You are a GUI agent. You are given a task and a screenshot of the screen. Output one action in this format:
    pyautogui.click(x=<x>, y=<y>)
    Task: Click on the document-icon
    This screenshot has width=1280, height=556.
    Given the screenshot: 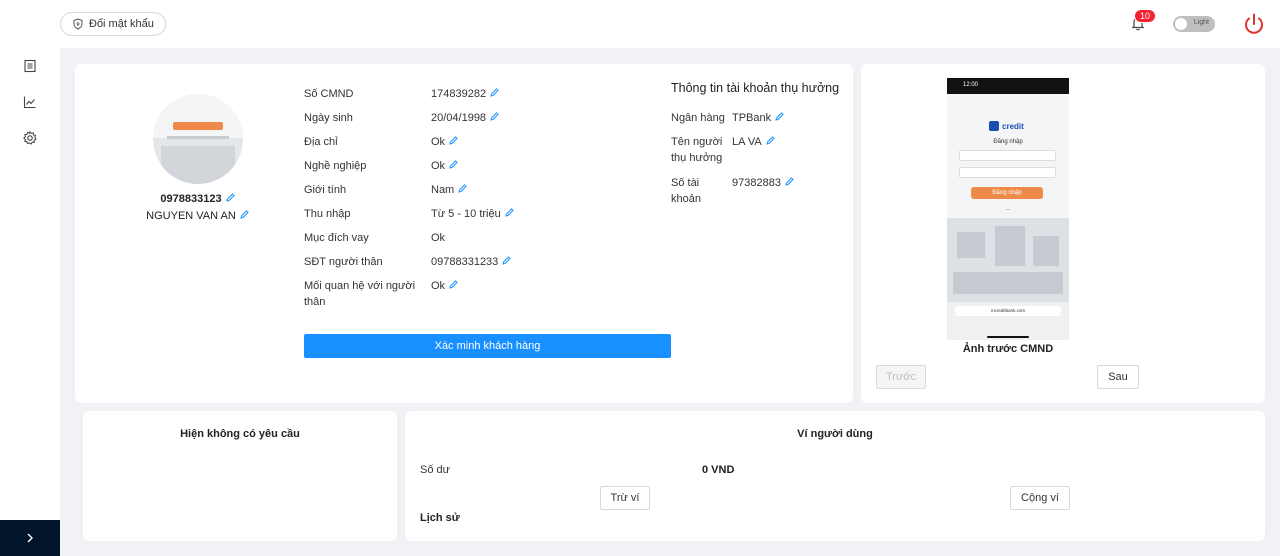 What is the action you would take?
    pyautogui.click(x=30, y=66)
    